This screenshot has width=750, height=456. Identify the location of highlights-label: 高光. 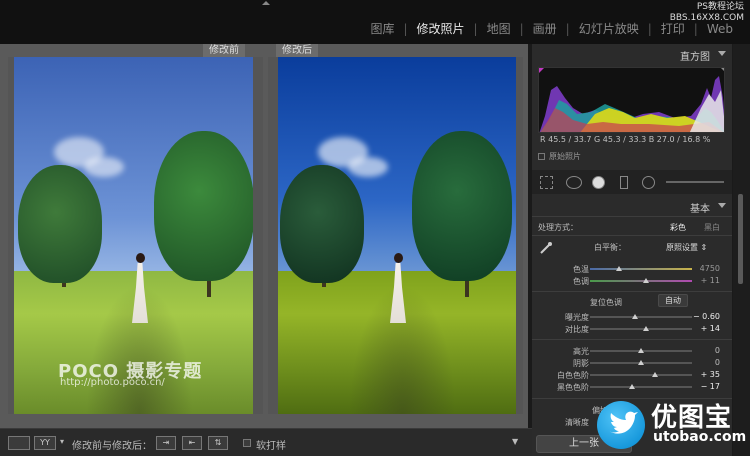
(581, 351).